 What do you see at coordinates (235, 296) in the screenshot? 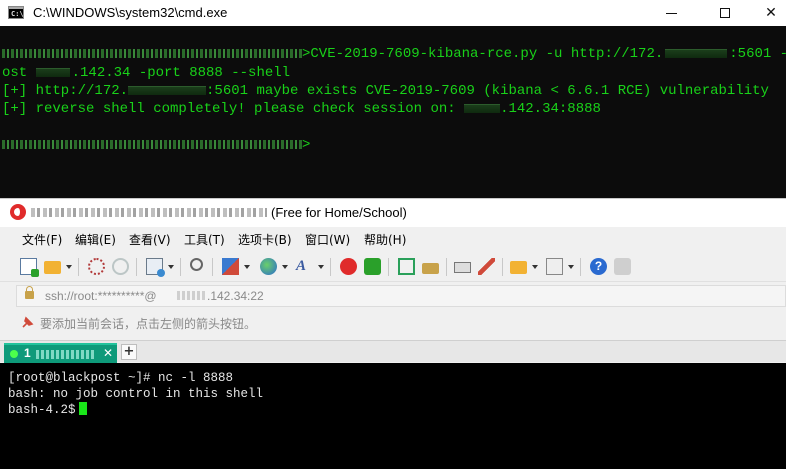
I see `address-suffix: .142.34:22` at bounding box center [235, 296].